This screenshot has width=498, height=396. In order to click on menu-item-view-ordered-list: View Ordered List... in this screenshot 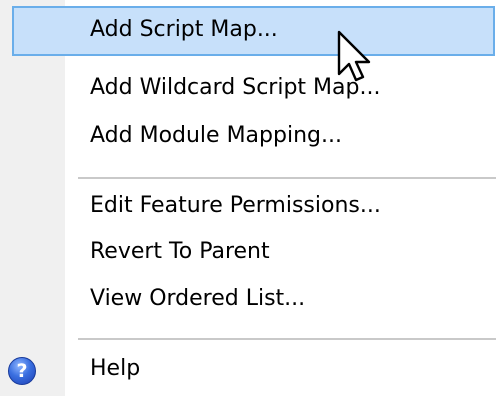, I will do `click(249, 300)`.